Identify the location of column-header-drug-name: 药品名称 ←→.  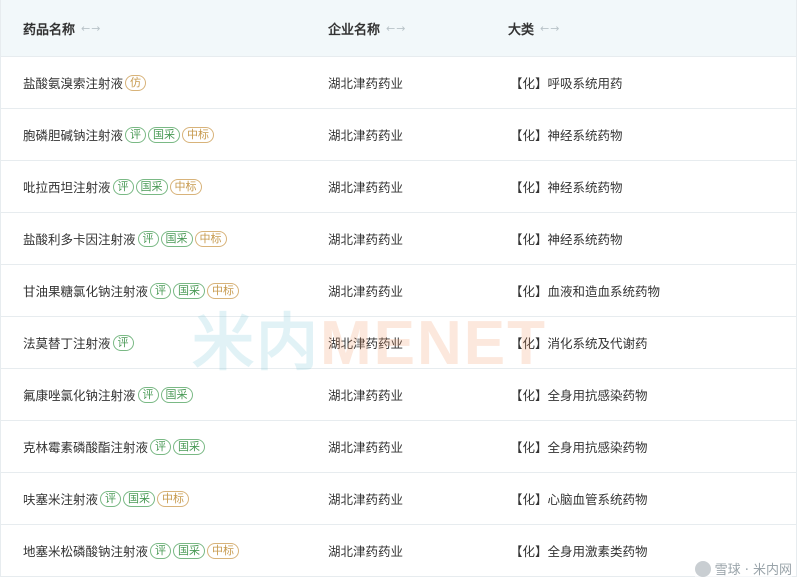
(62, 28).